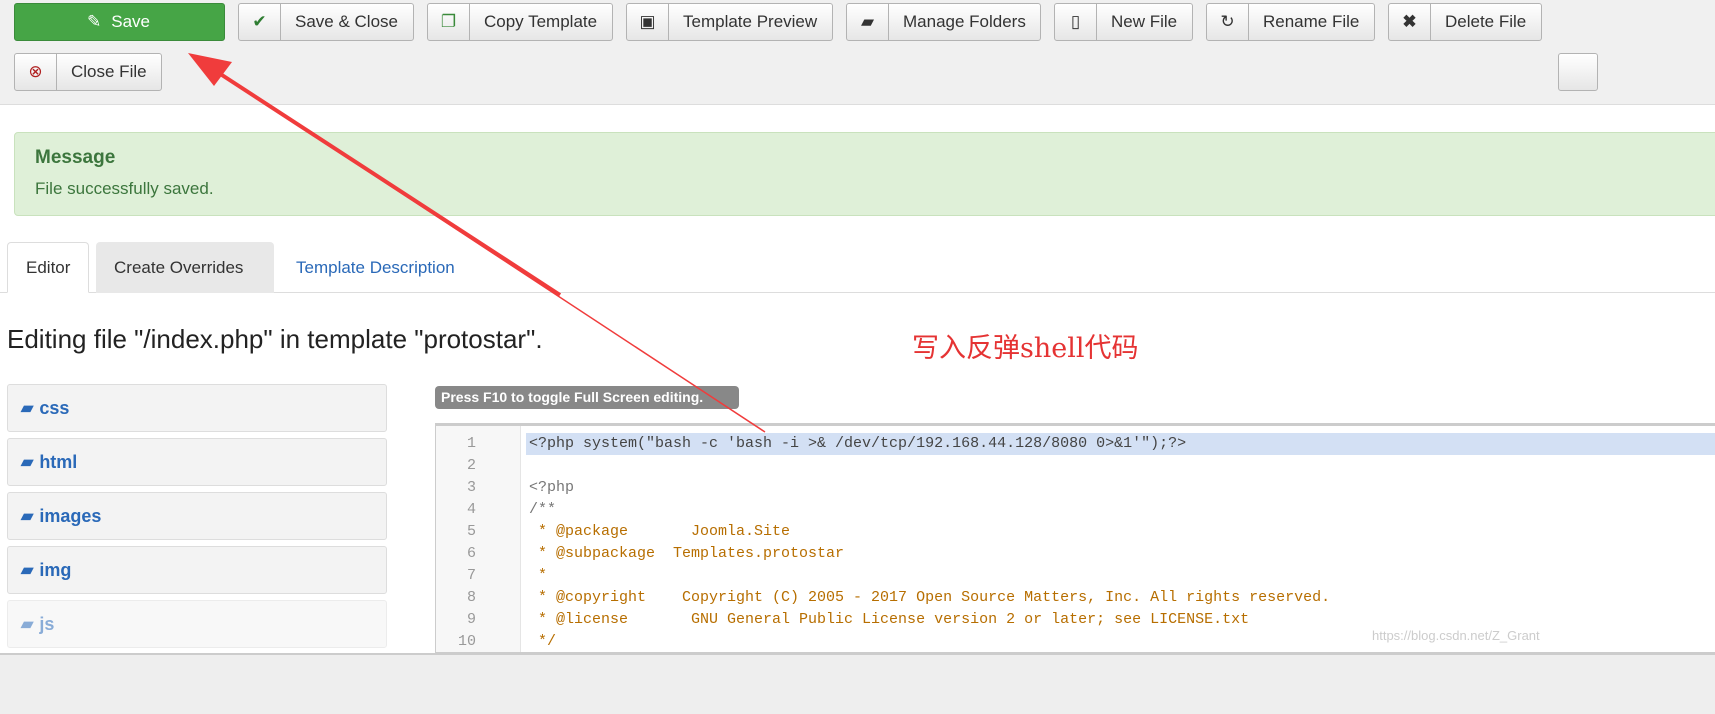 The image size is (1715, 714). What do you see at coordinates (1228, 22) in the screenshot?
I see `refresh-icon: ↻` at bounding box center [1228, 22].